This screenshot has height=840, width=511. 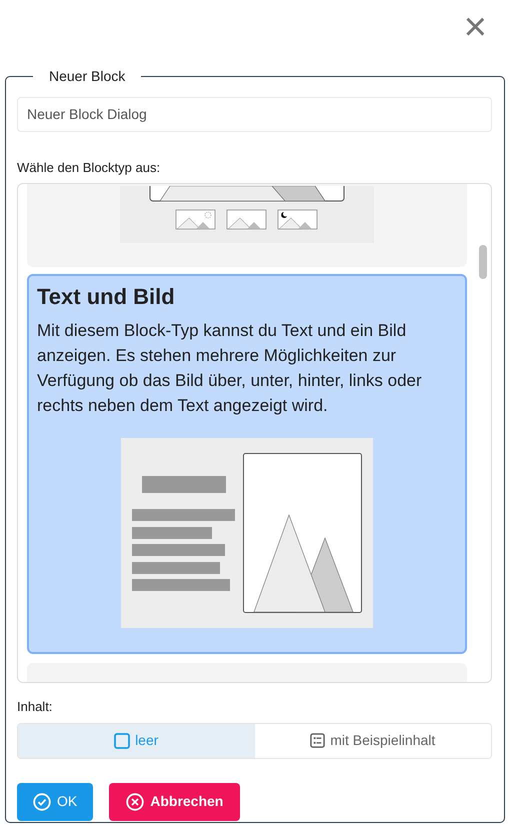 What do you see at coordinates (122, 740) in the screenshot?
I see `square-icon` at bounding box center [122, 740].